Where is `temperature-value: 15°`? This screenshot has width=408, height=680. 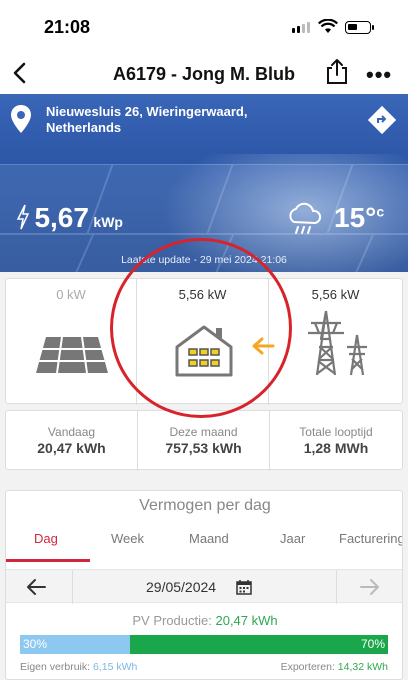
temperature-value: 15° is located at coordinates (355, 217).